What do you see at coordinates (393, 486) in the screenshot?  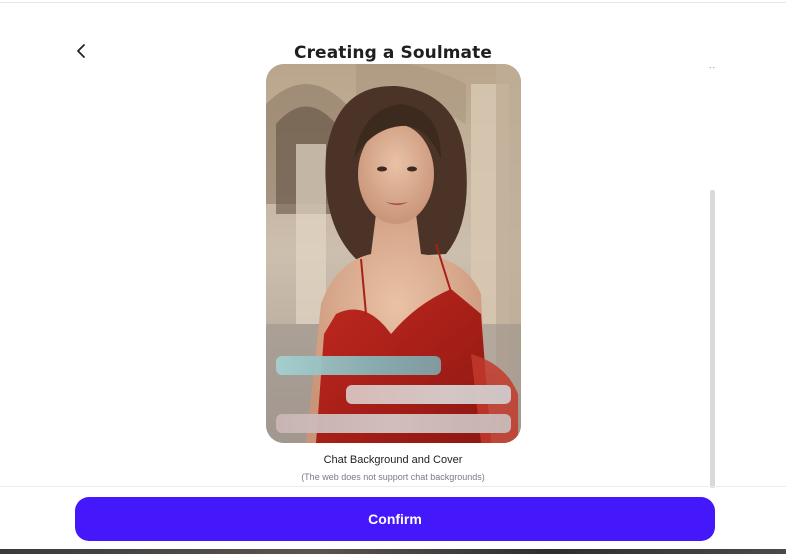 I see `footer-divider` at bounding box center [393, 486].